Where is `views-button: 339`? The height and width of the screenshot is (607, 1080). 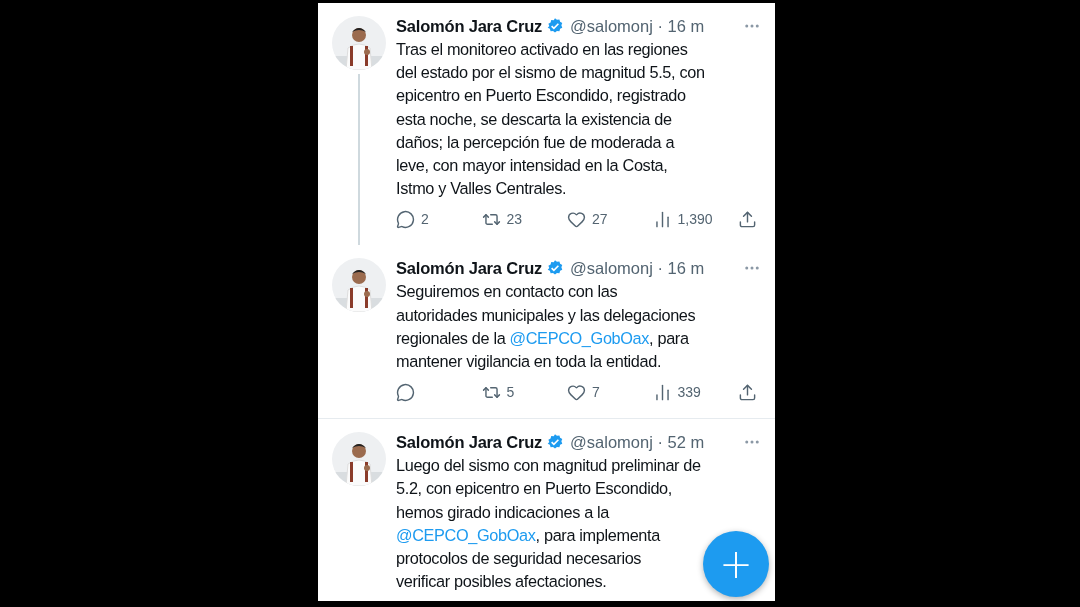 views-button: 339 is located at coordinates (687, 392).